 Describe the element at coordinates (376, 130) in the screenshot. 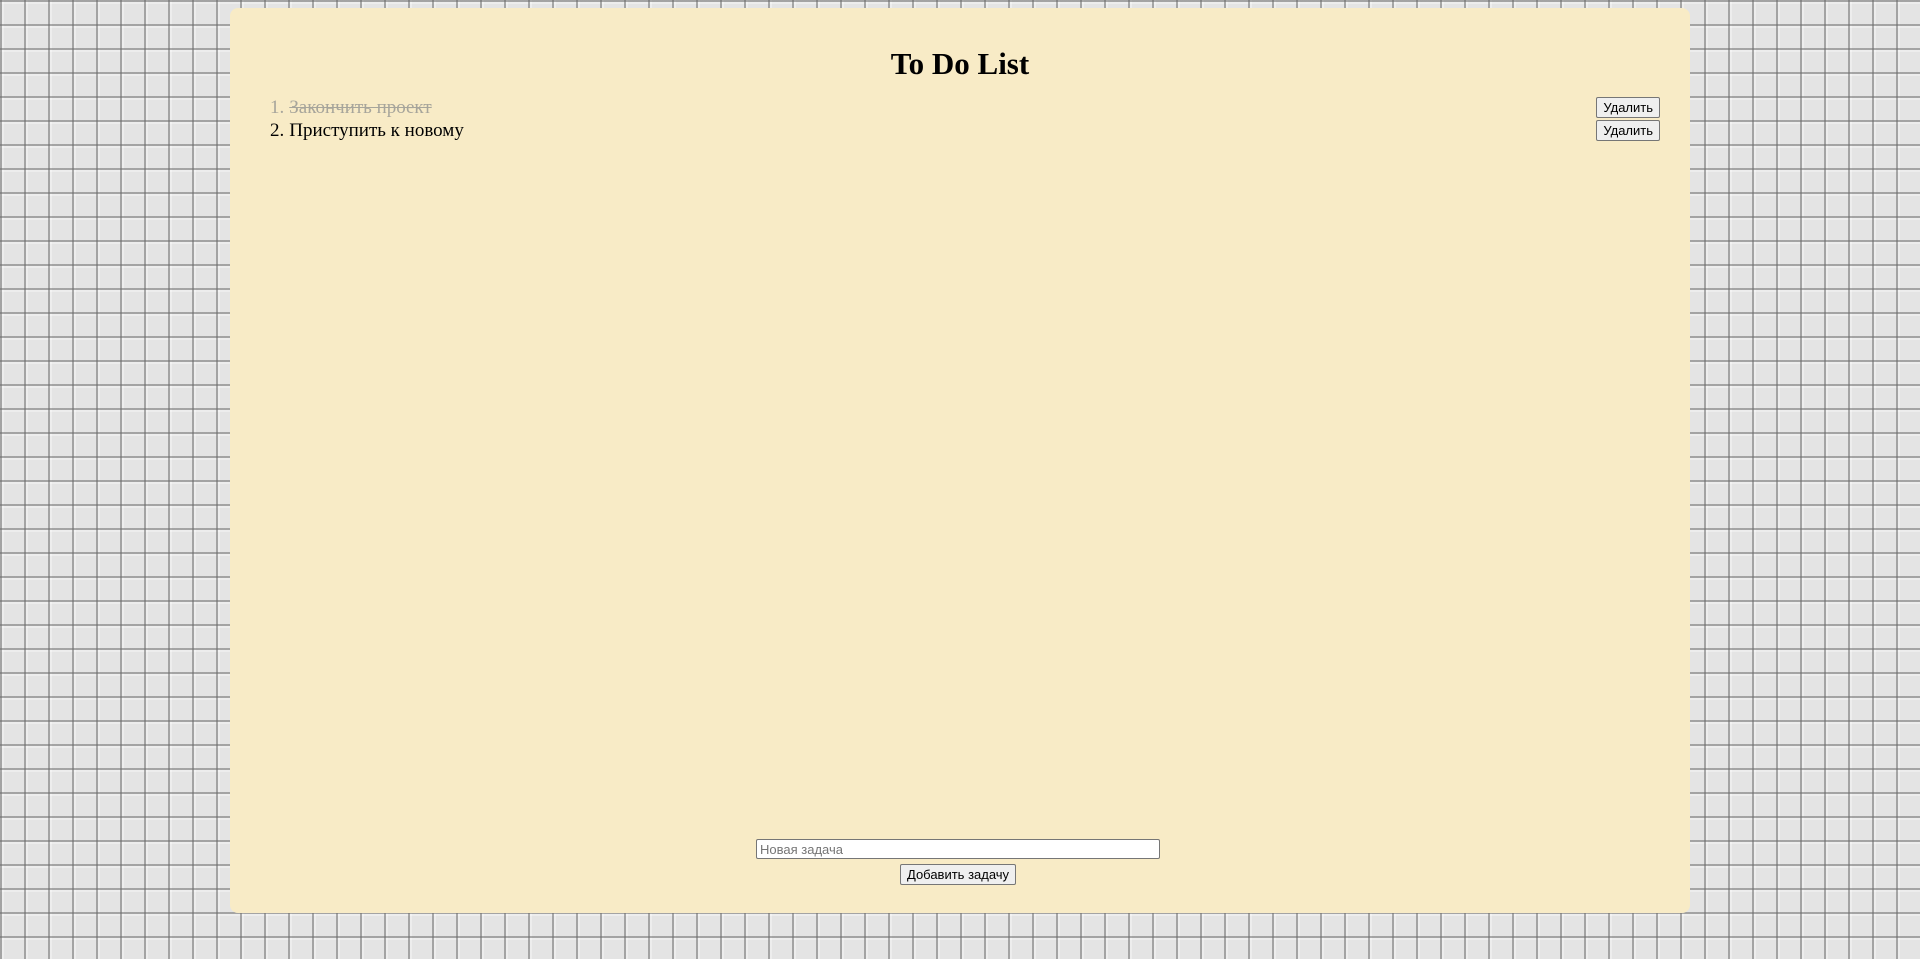

I see `task-text: Приступить к новому` at that location.